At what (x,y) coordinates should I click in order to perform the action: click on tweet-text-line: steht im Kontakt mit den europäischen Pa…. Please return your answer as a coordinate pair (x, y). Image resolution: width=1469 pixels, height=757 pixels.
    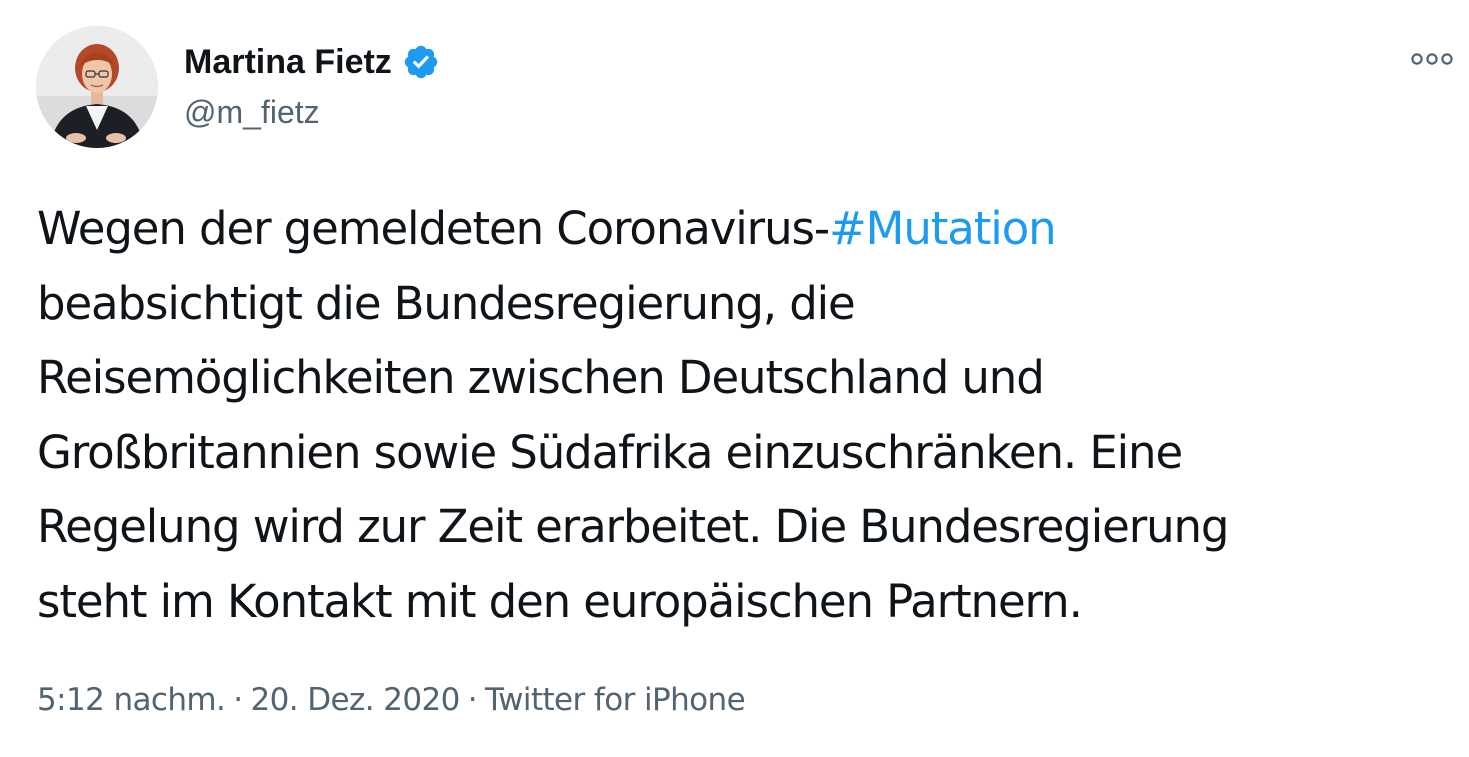
    Looking at the image, I should click on (560, 601).